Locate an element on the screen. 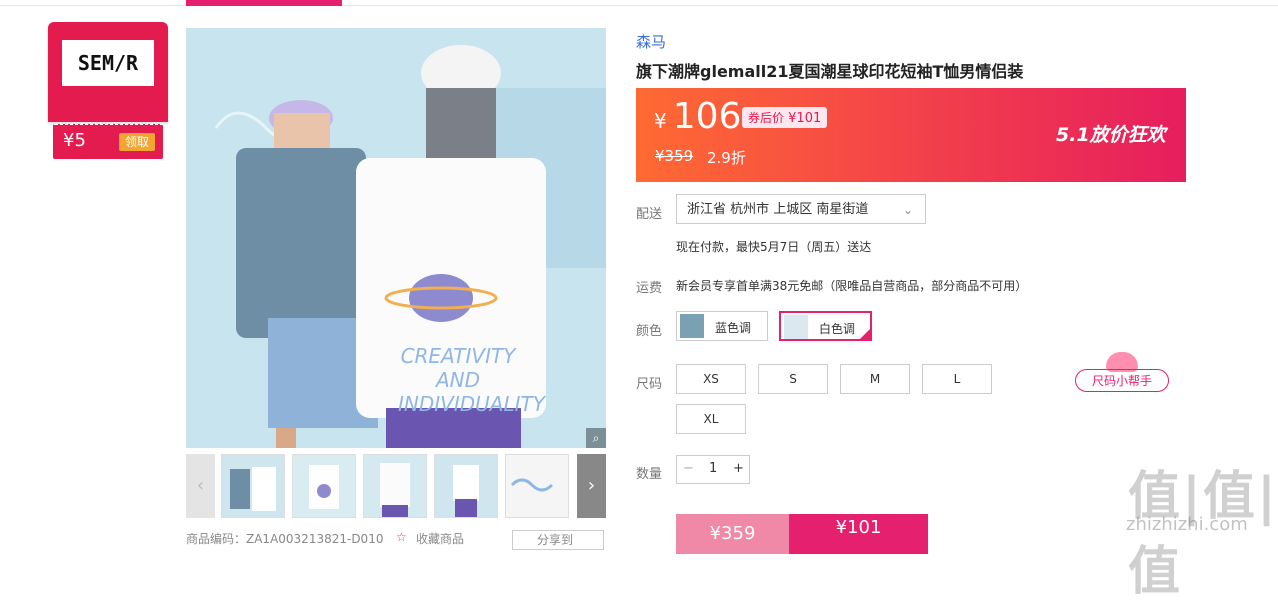 The height and width of the screenshot is (604, 1278). image-slogan-line: AND is located at coordinates (458, 380).